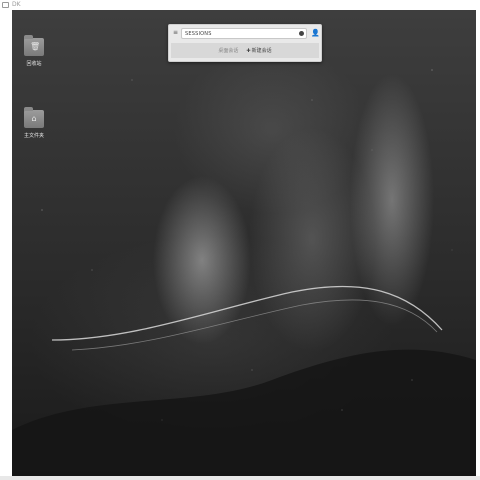 The image size is (480, 480). What do you see at coordinates (5, 5) in the screenshot?
I see `window-icon` at bounding box center [5, 5].